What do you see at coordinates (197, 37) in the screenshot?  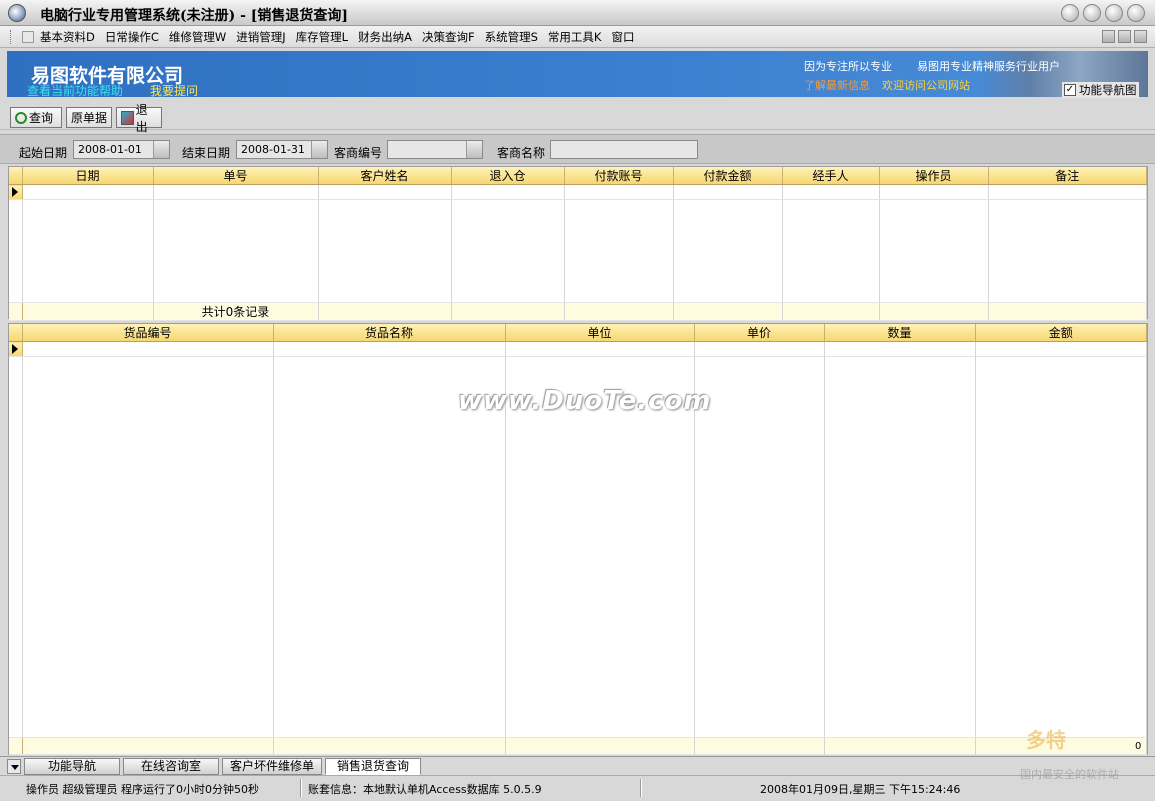 I see `menu-repair: 维修管理W` at bounding box center [197, 37].